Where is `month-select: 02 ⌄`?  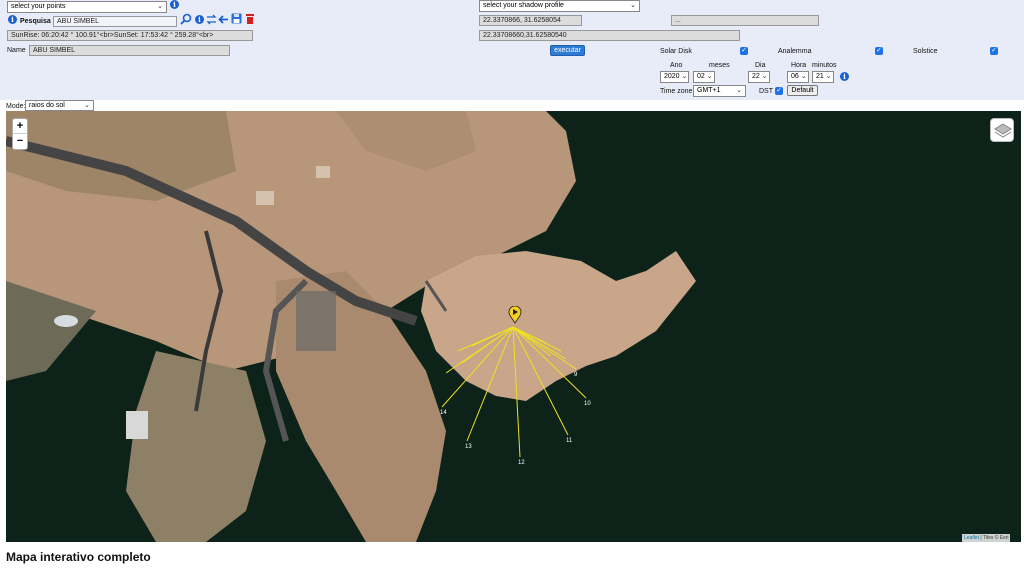
month-select: 02 ⌄ is located at coordinates (704, 77).